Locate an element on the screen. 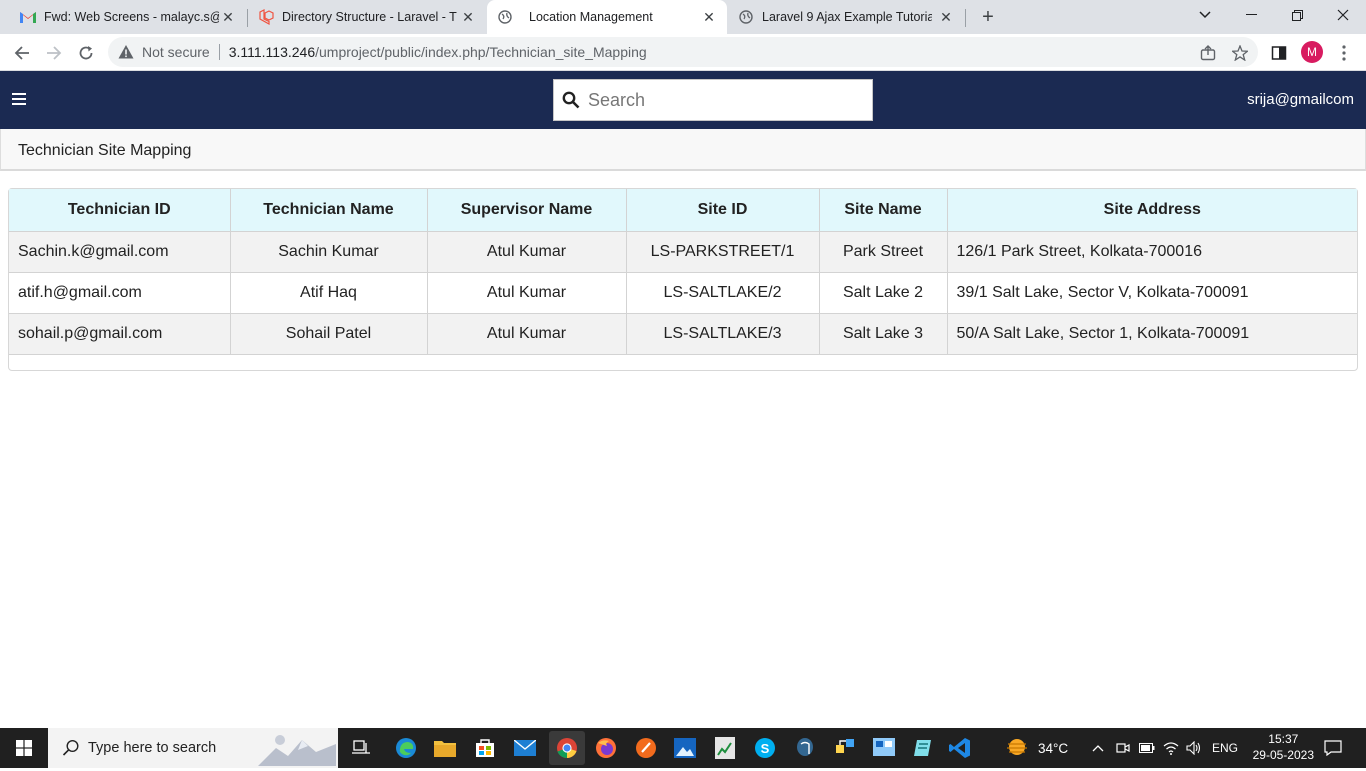 Image resolution: width=1366 pixels, height=771 pixels. cell-technician-id: sohail.p@gmail.com is located at coordinates (120, 334).